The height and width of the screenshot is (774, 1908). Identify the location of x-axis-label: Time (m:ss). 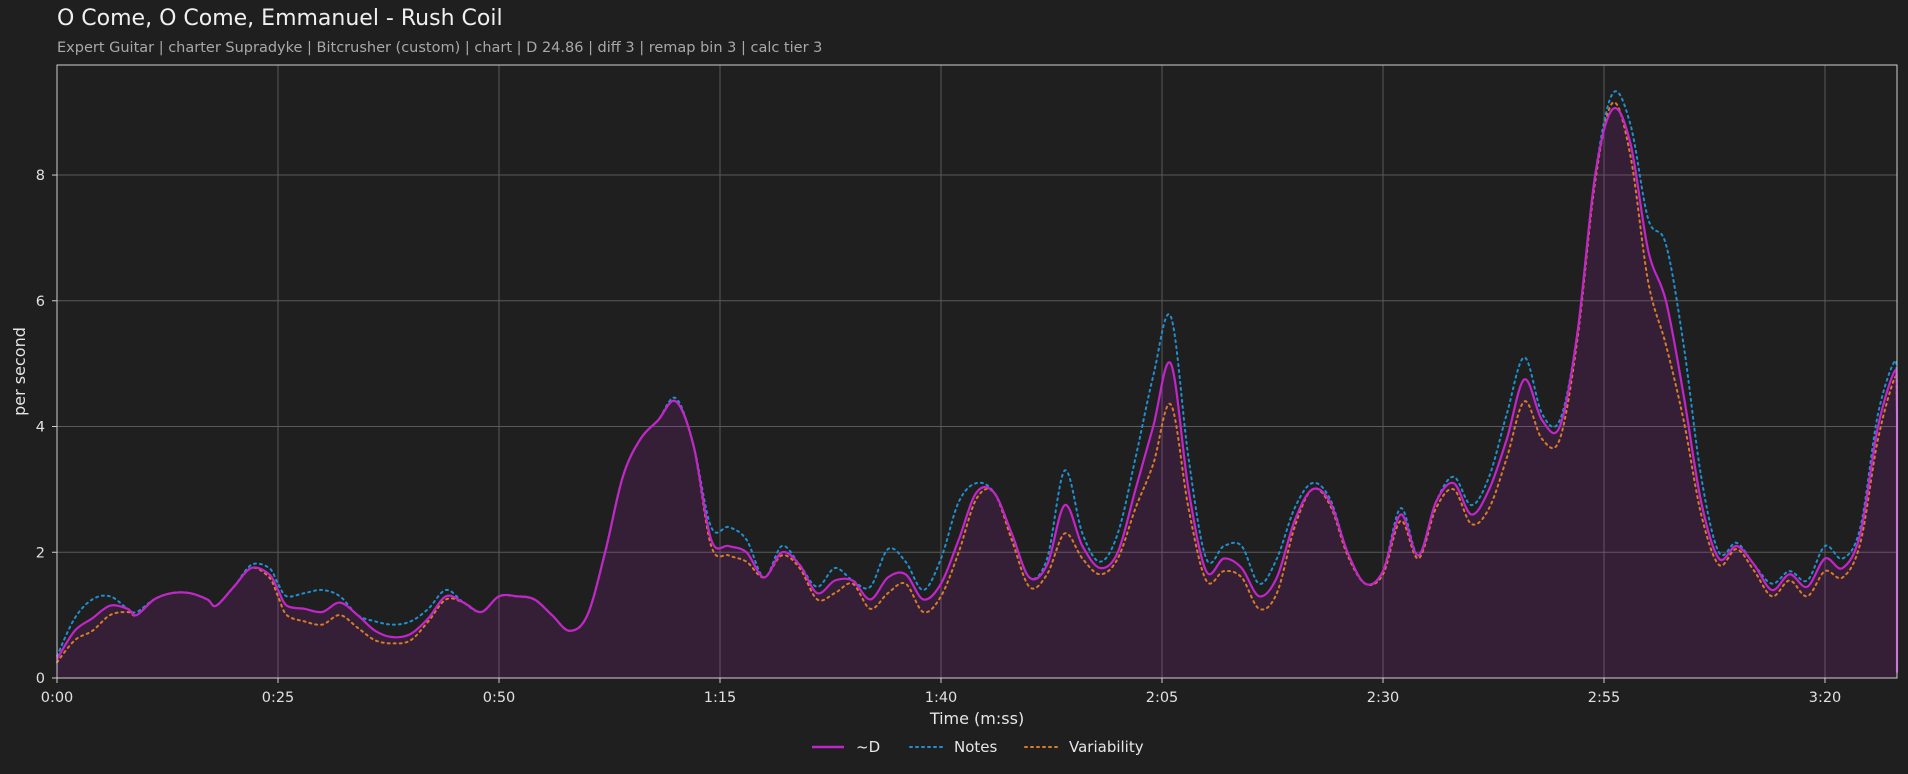
(976, 718).